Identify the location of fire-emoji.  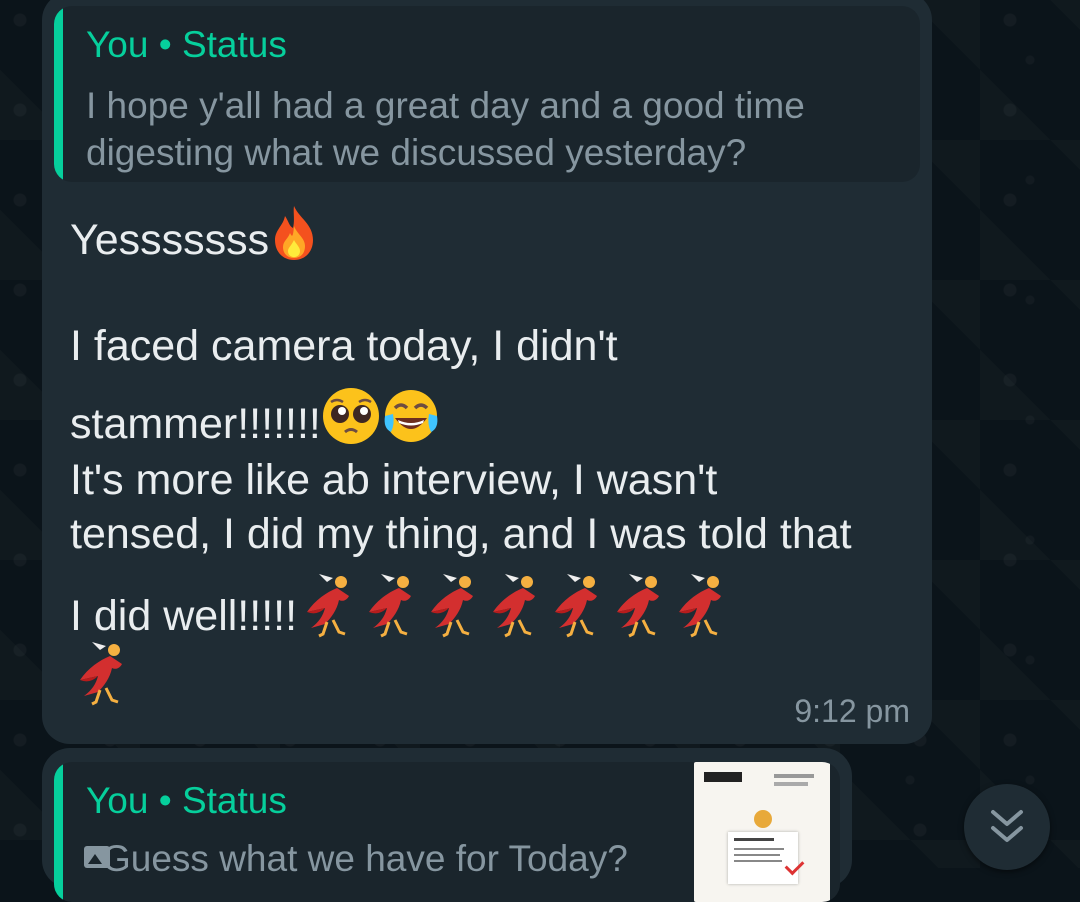
(294, 233).